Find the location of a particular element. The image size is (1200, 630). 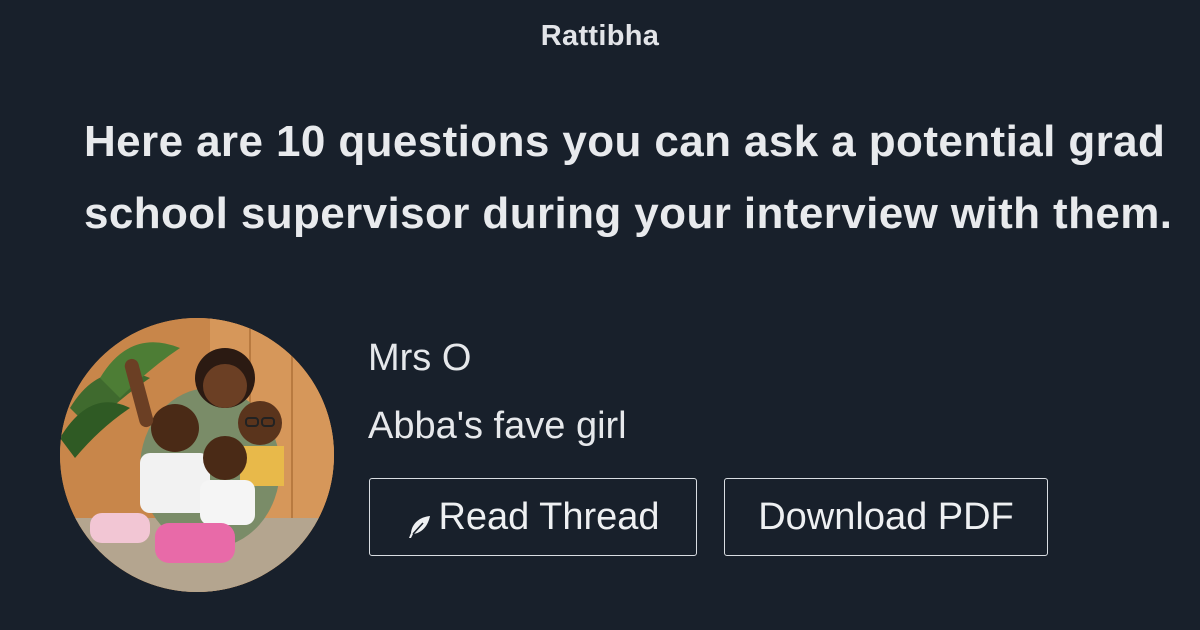

download-pdf-label: Download PDF is located at coordinates (886, 516).